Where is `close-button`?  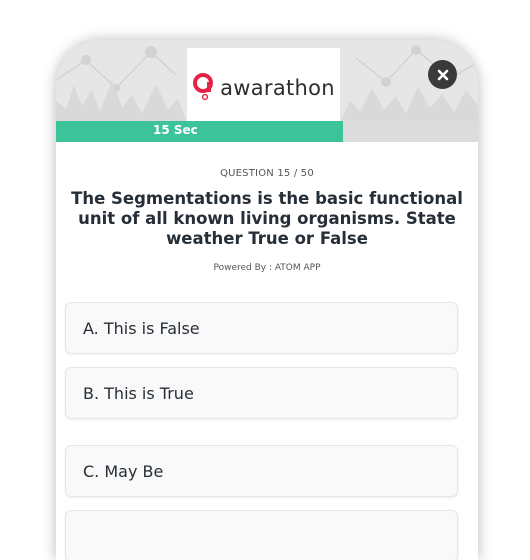
close-button is located at coordinates (442, 74).